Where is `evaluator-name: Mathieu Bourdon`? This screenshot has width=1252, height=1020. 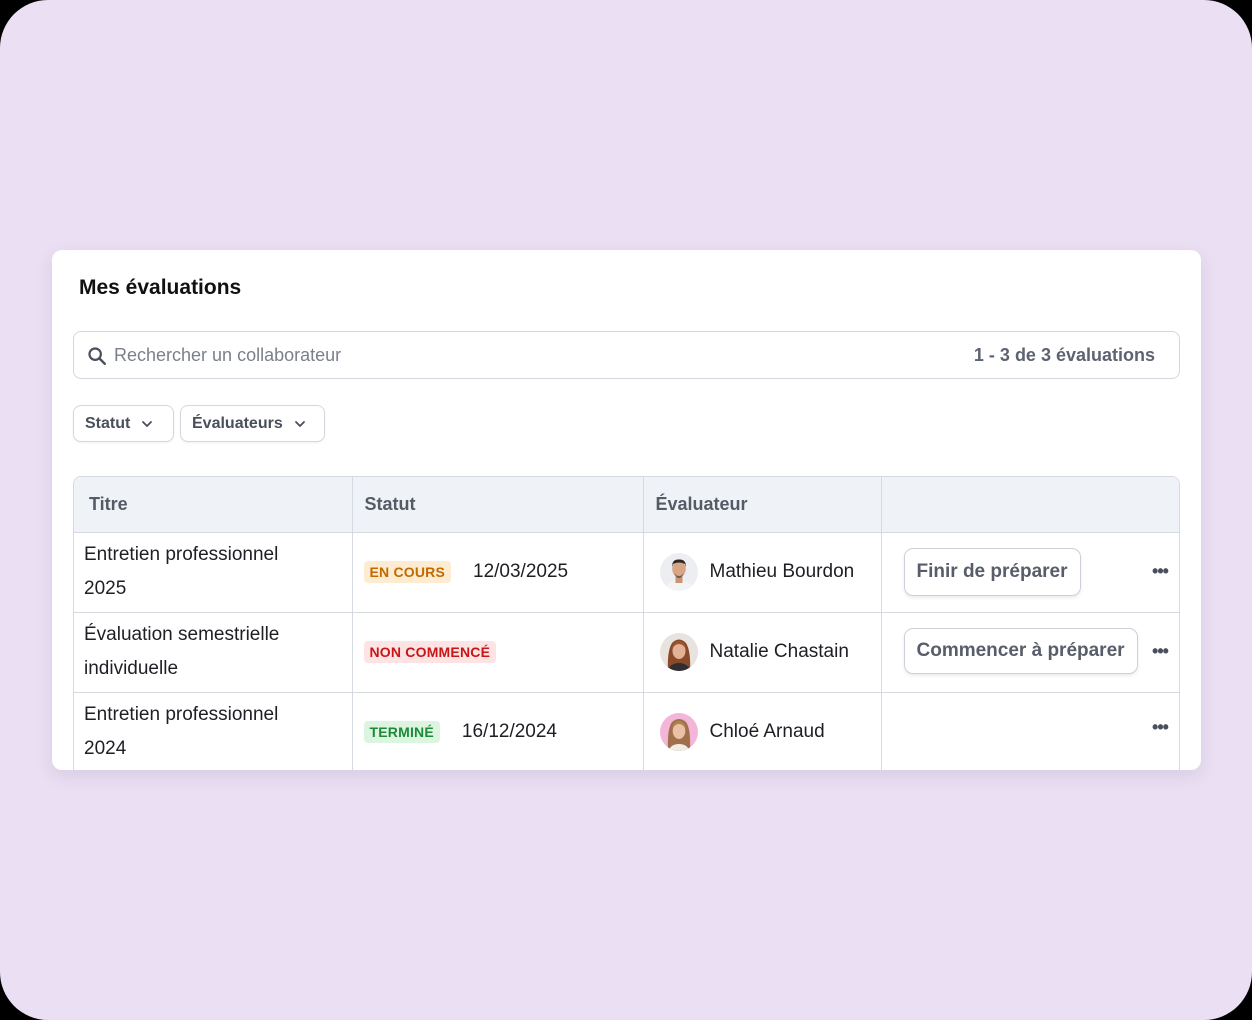
evaluator-name: Mathieu Bourdon is located at coordinates (782, 571).